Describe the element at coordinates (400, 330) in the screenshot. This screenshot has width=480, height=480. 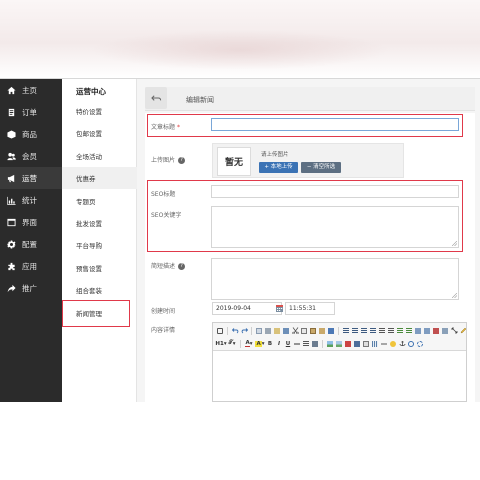
I see `indent-icon` at that location.